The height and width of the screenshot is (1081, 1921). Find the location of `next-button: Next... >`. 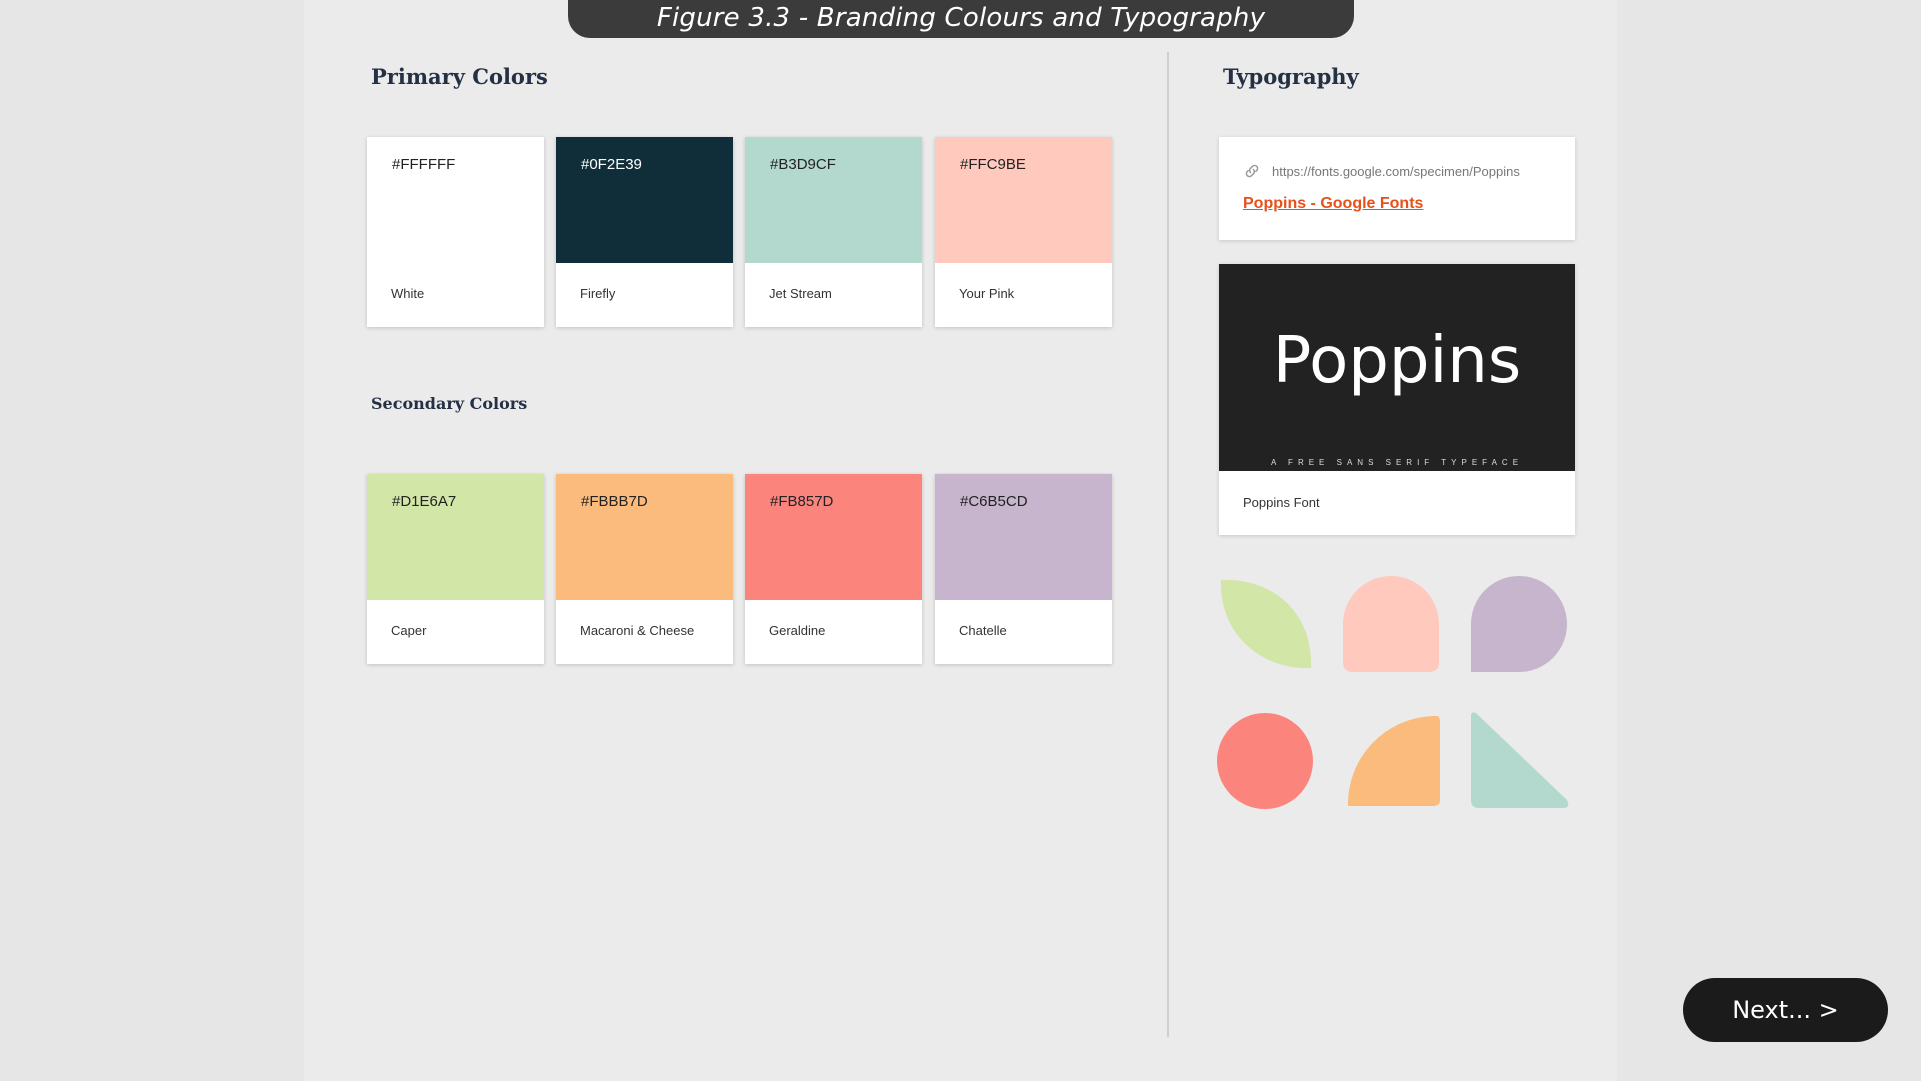

next-button: Next... > is located at coordinates (1785, 1010).